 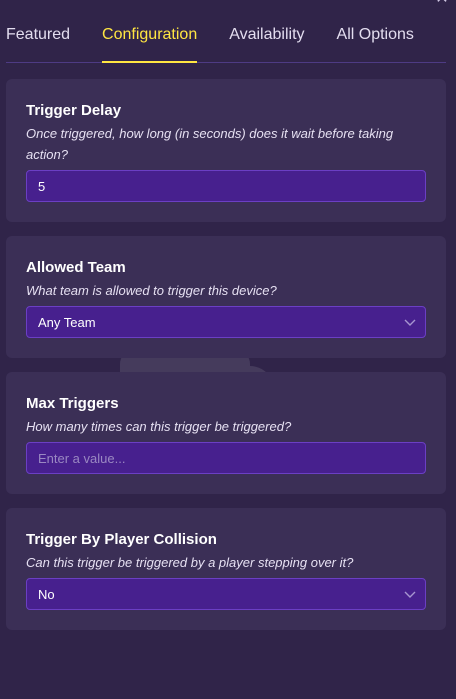 I want to click on allowed-team-title: Allowed Team, so click(x=76, y=267).